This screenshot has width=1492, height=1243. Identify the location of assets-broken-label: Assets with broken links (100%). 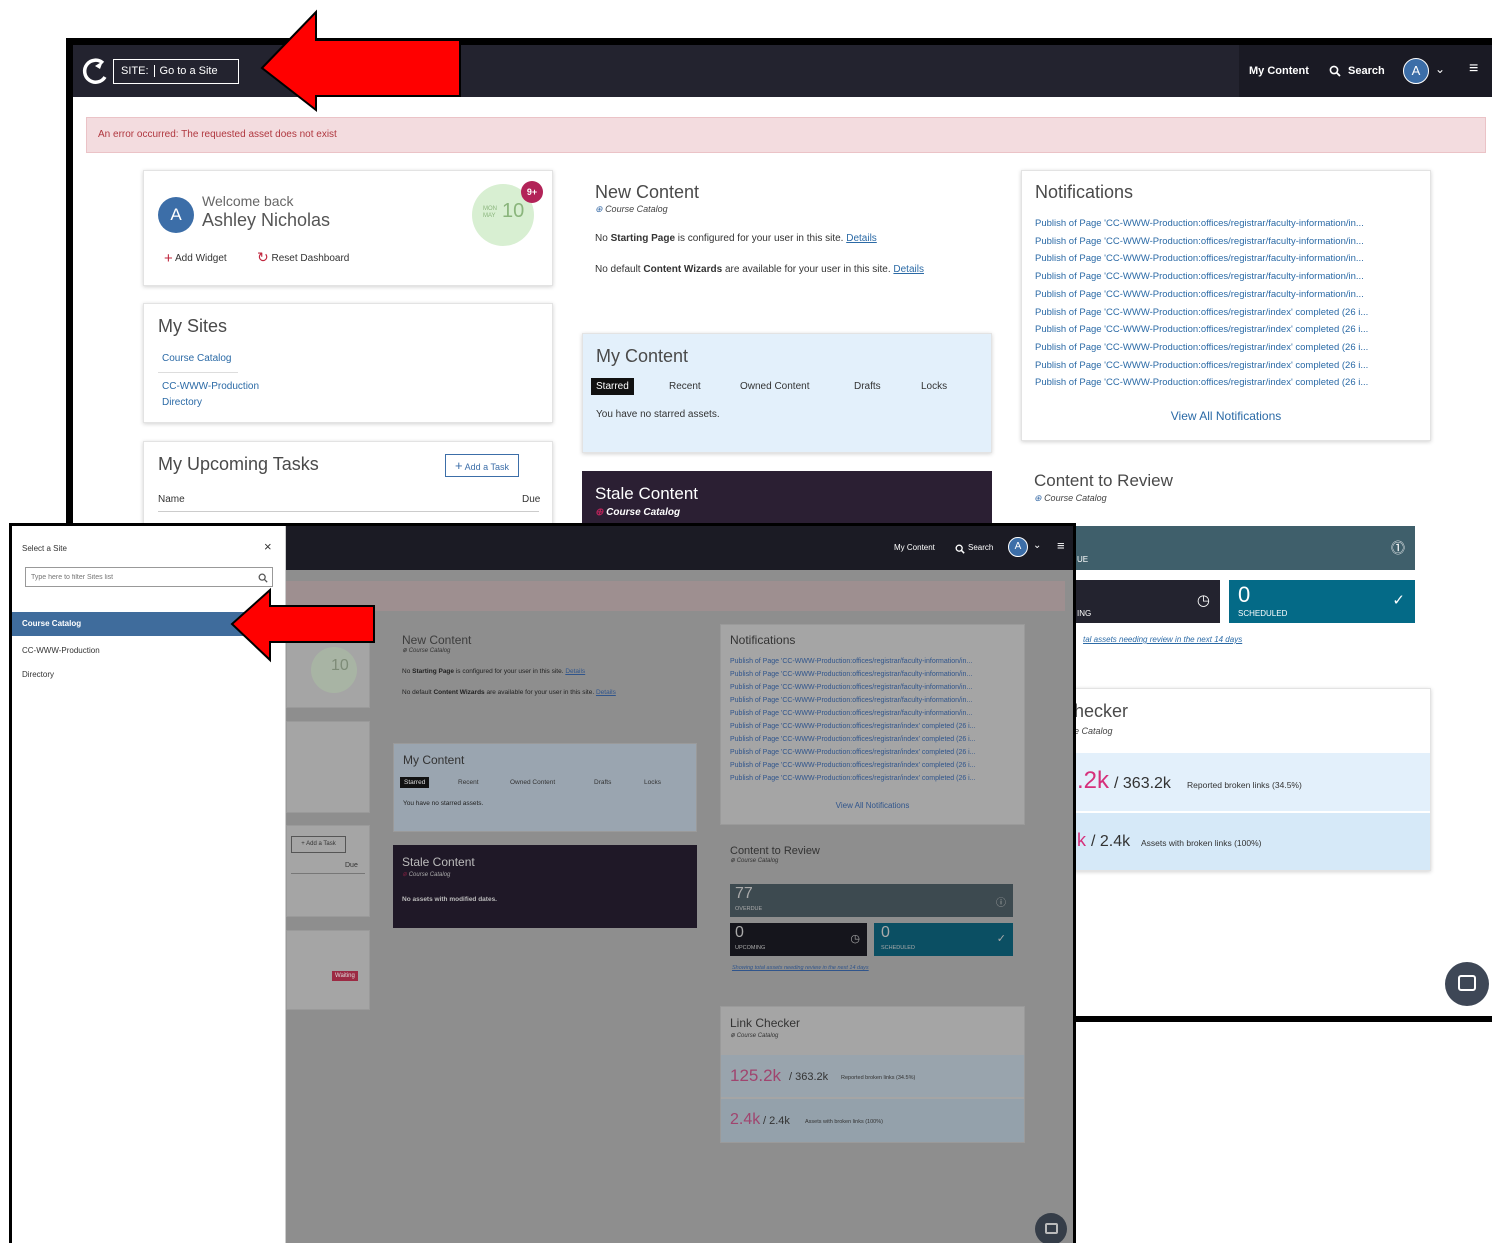
(844, 1122).